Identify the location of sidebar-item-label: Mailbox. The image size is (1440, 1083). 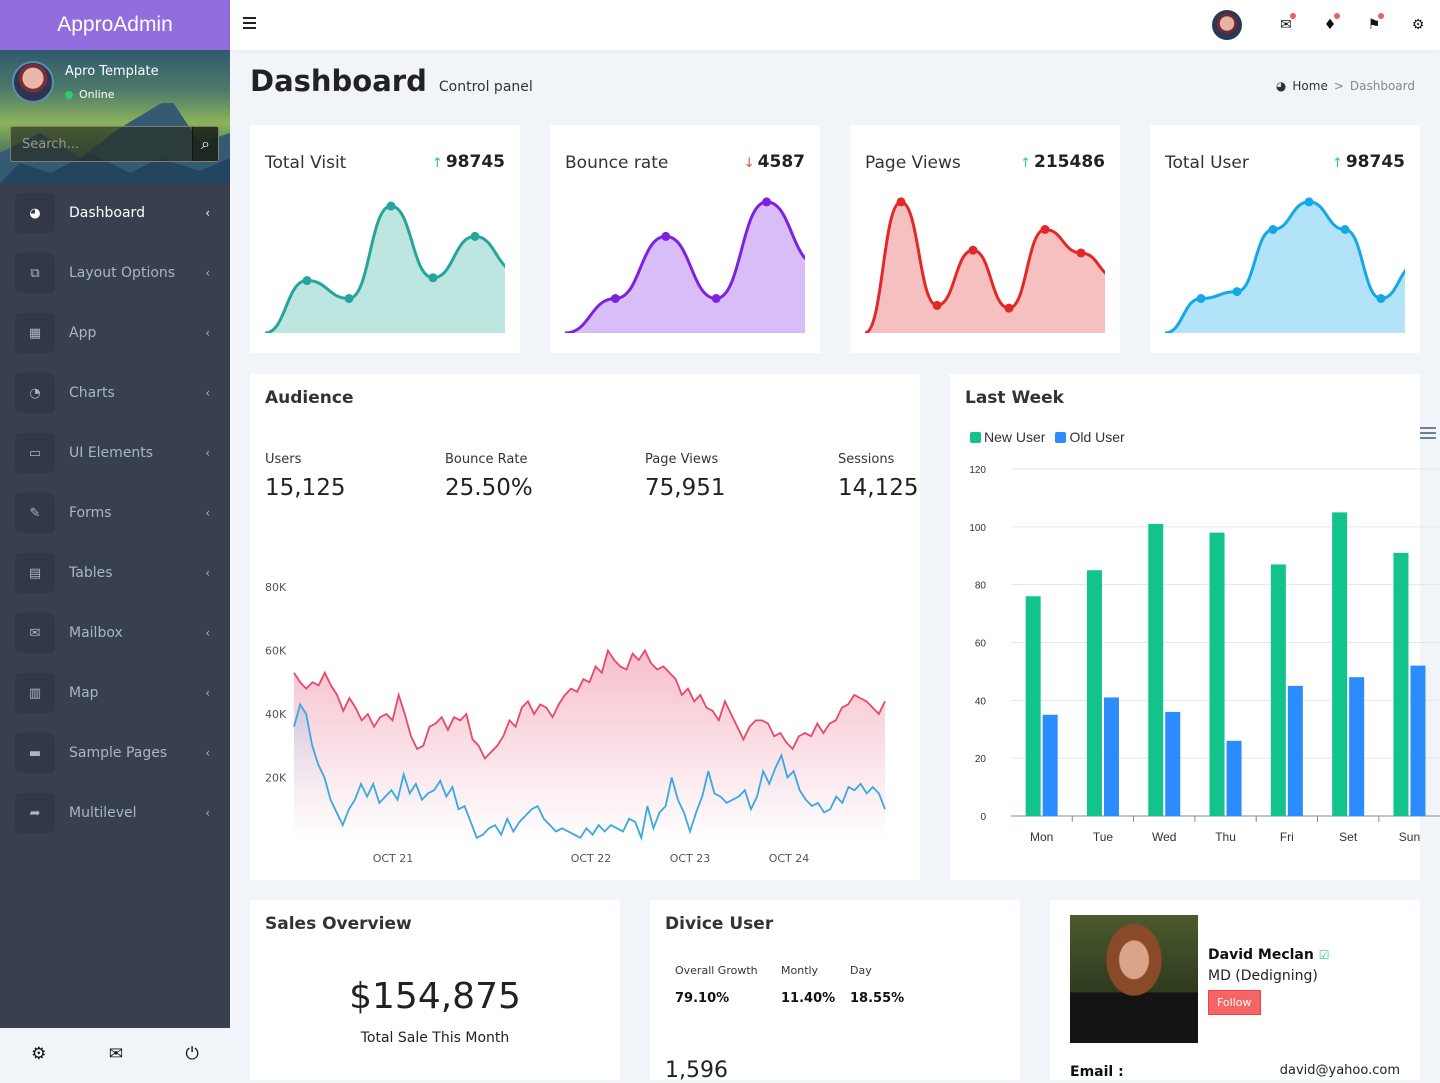
(96, 633).